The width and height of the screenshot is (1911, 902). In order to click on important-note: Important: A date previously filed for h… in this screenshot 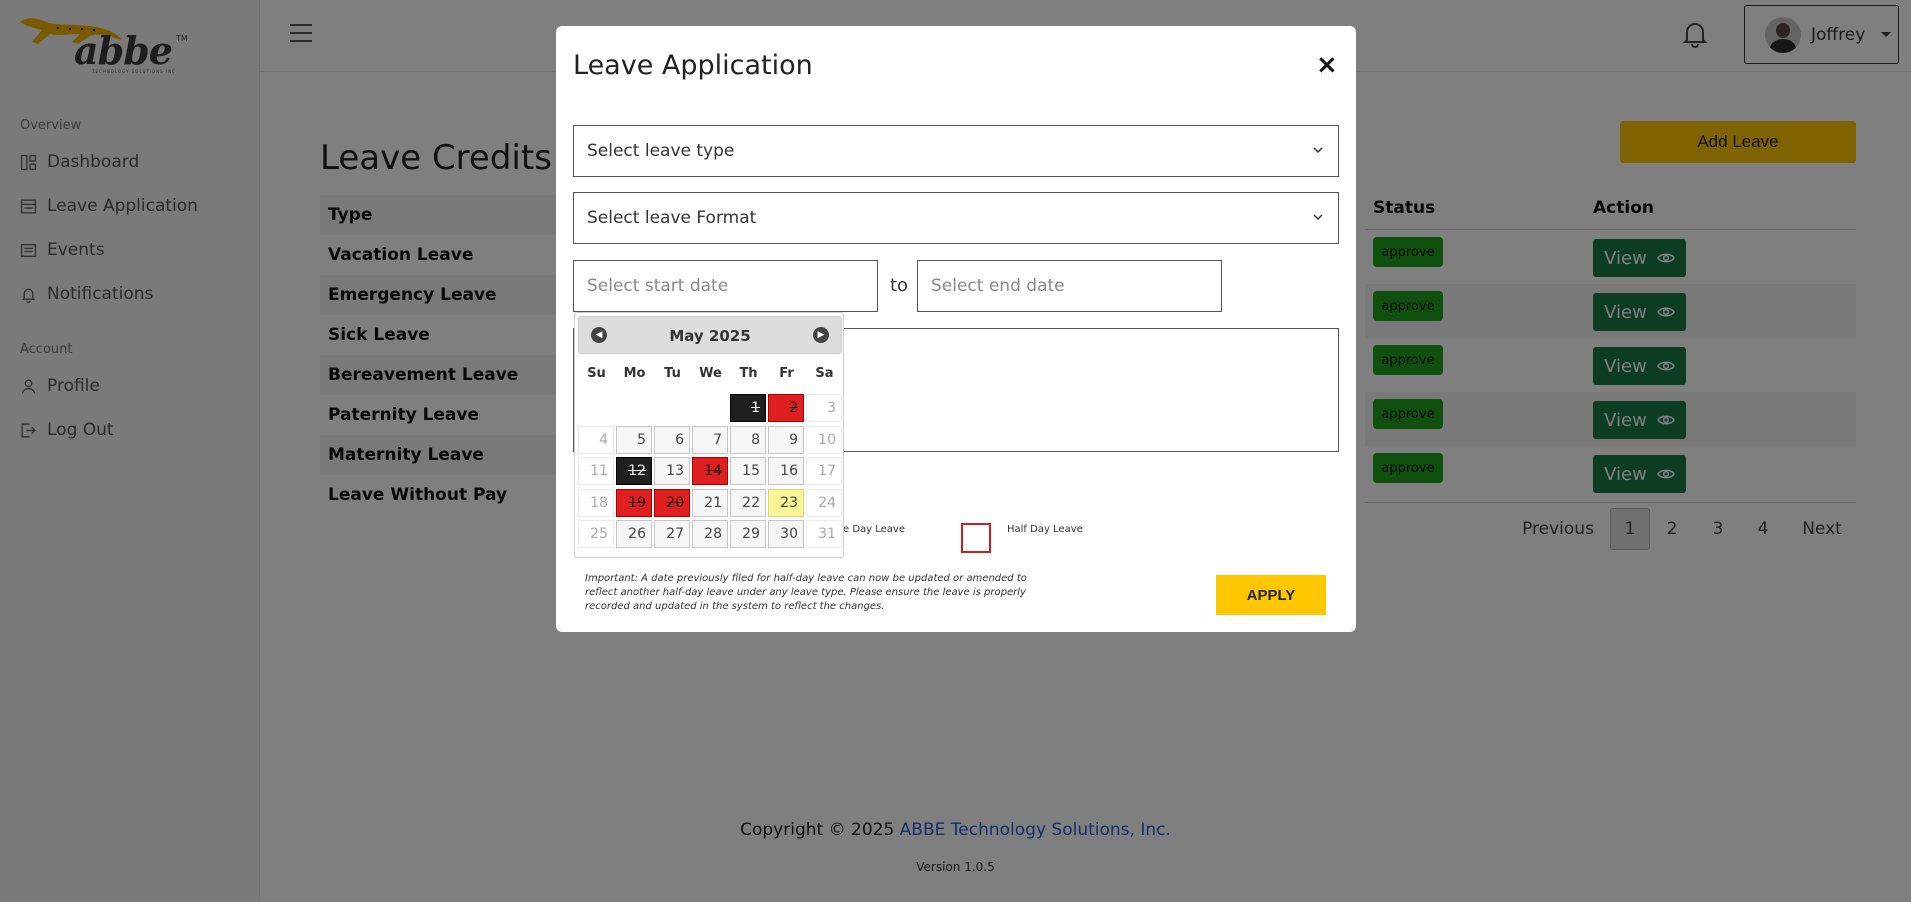, I will do `click(806, 592)`.